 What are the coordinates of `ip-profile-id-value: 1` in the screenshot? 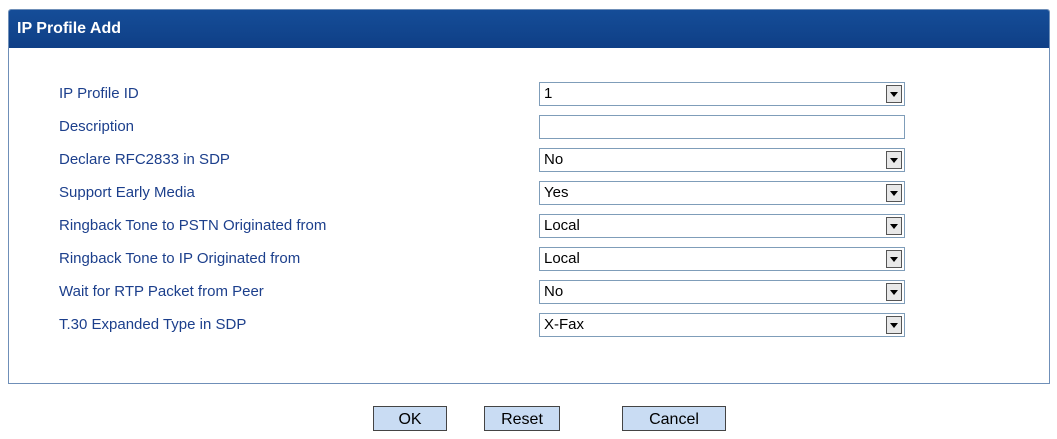 It's located at (548, 93).